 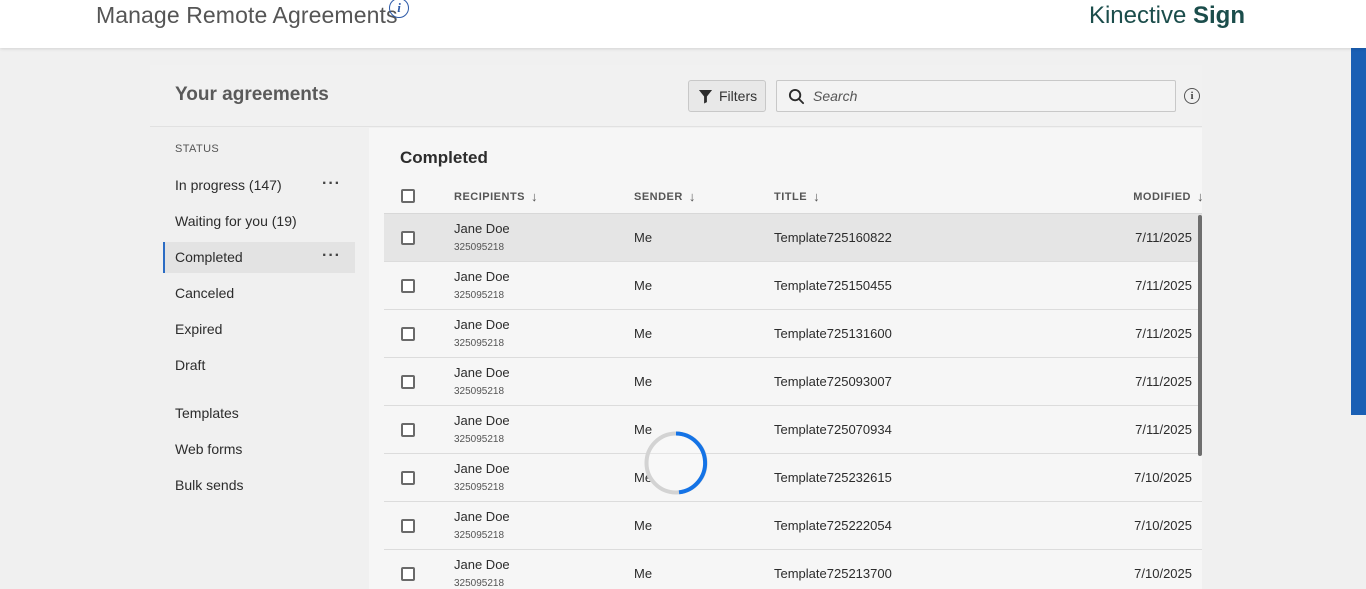 I want to click on sidebar-item-expired: Expired, so click(x=259, y=329).